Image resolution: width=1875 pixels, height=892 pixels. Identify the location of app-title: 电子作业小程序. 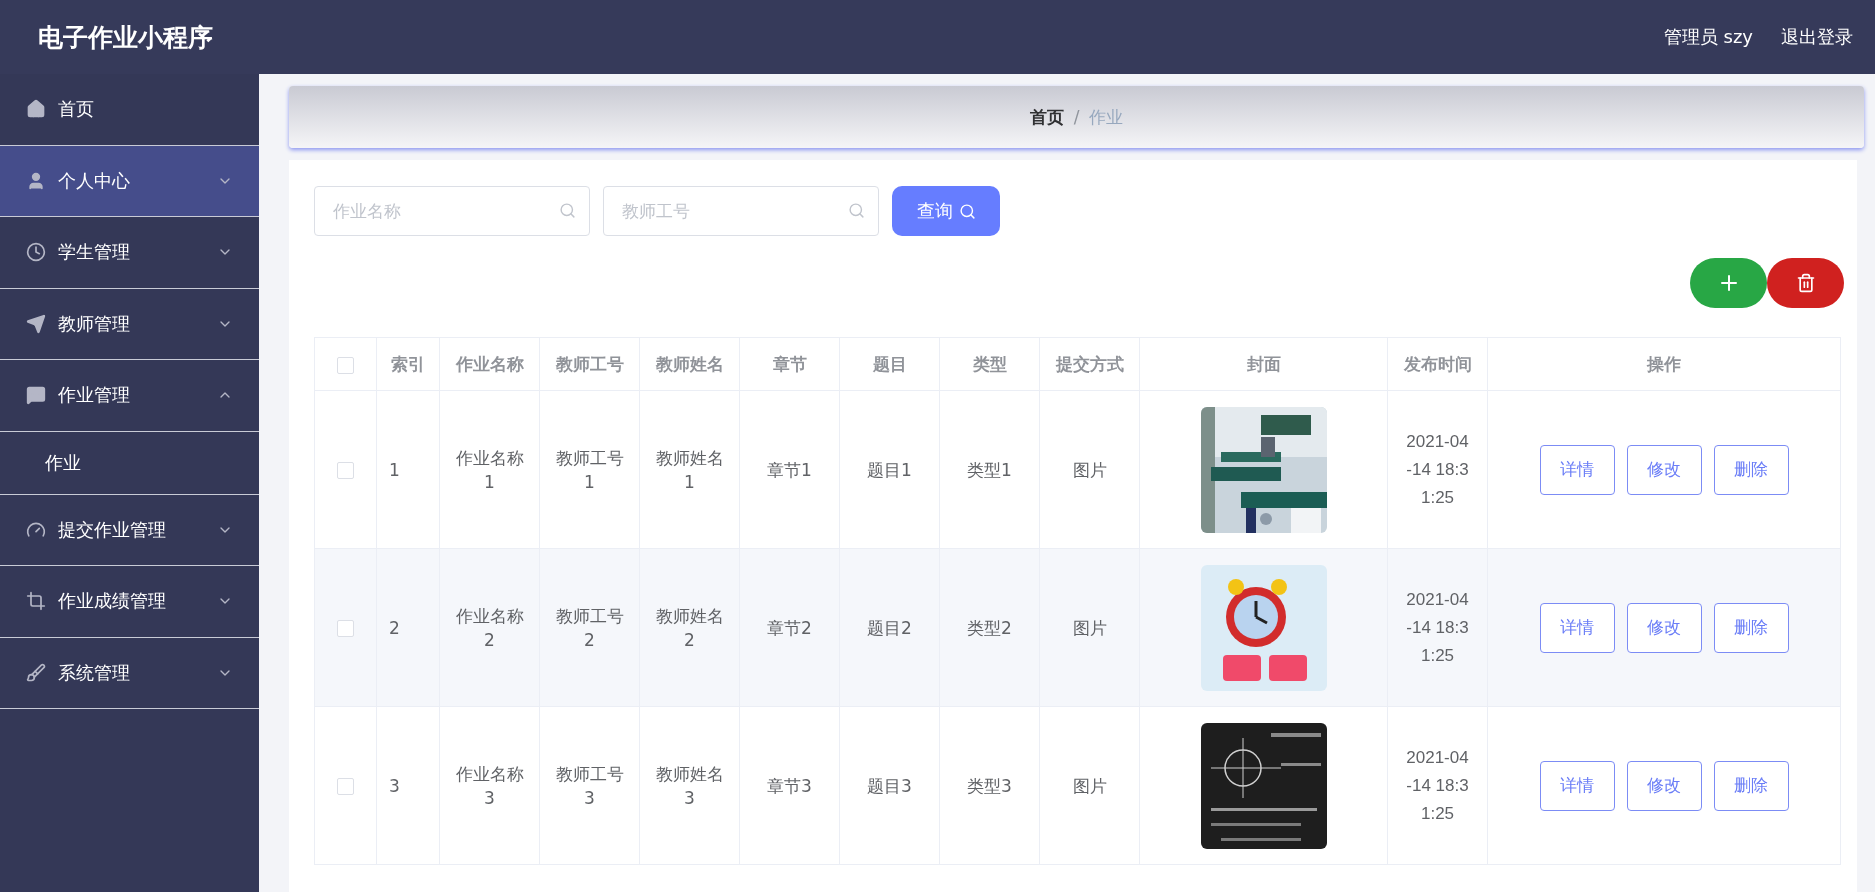
(125, 37).